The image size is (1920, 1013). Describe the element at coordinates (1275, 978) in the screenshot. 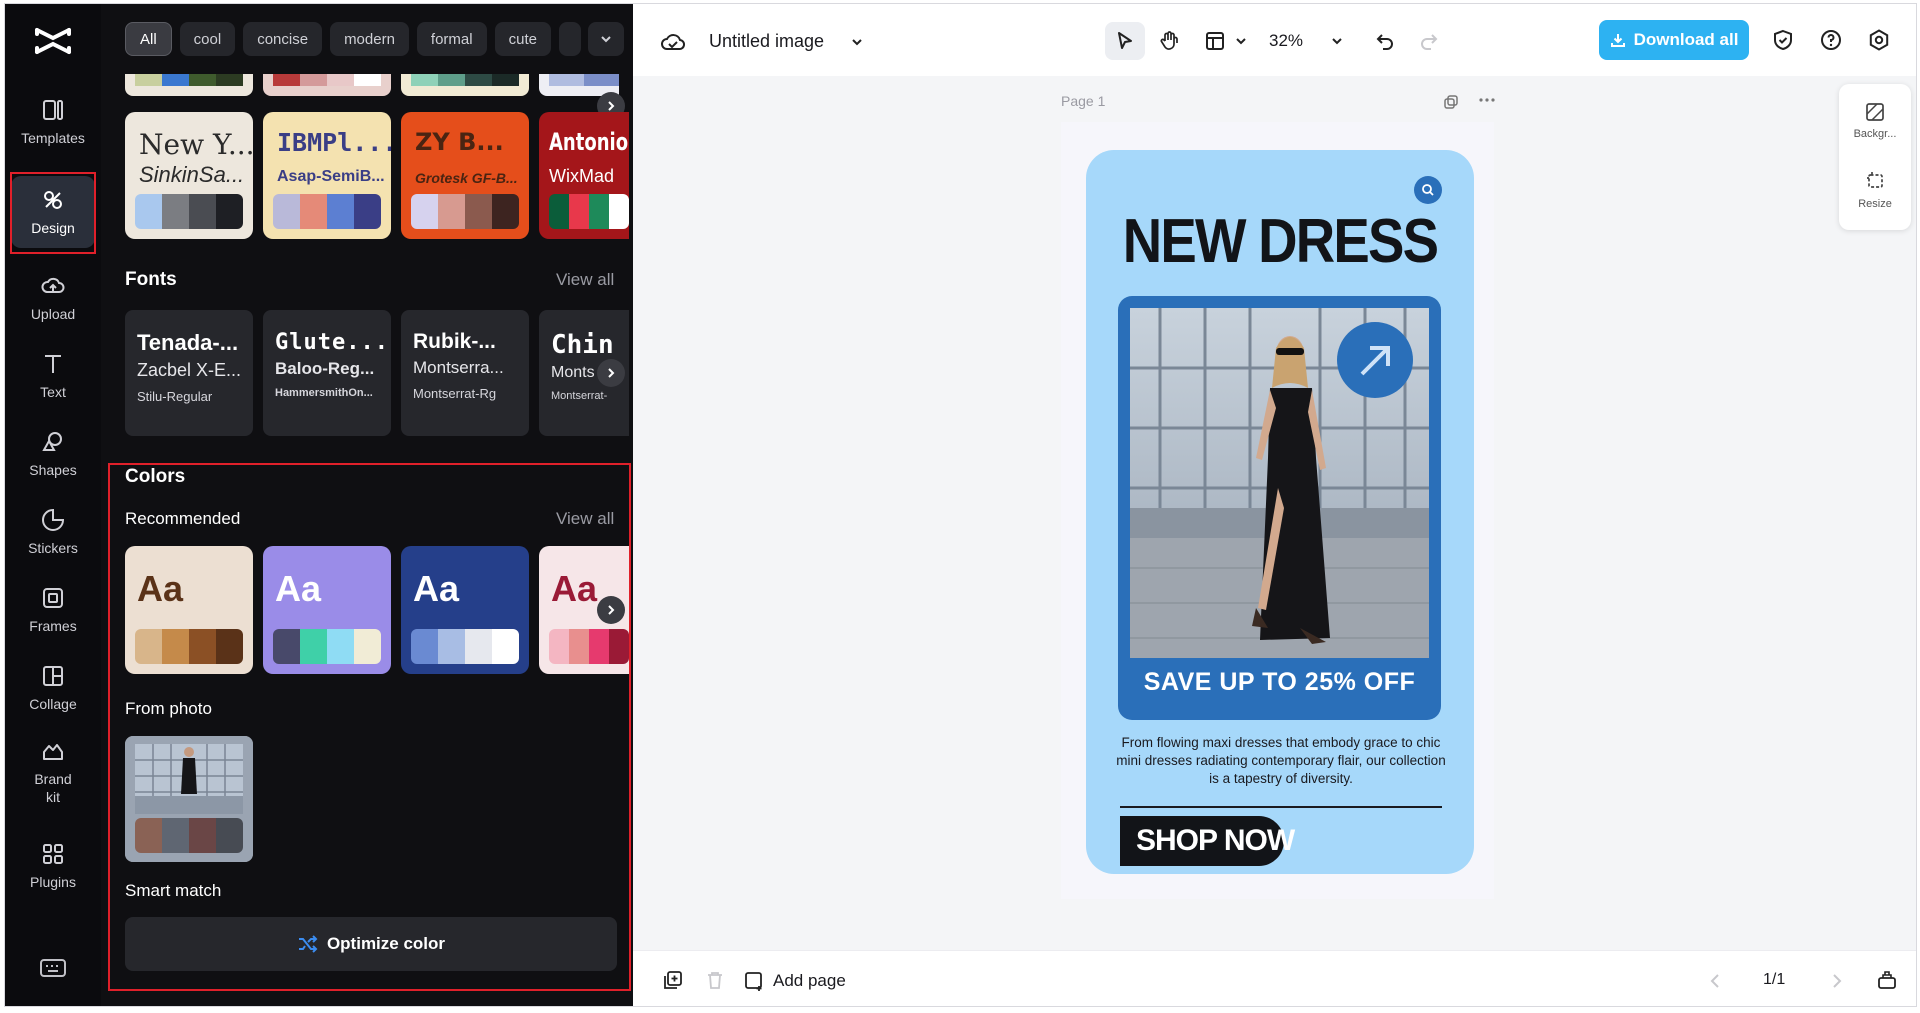

I see `bottom-bar: Add page 1/1` at that location.